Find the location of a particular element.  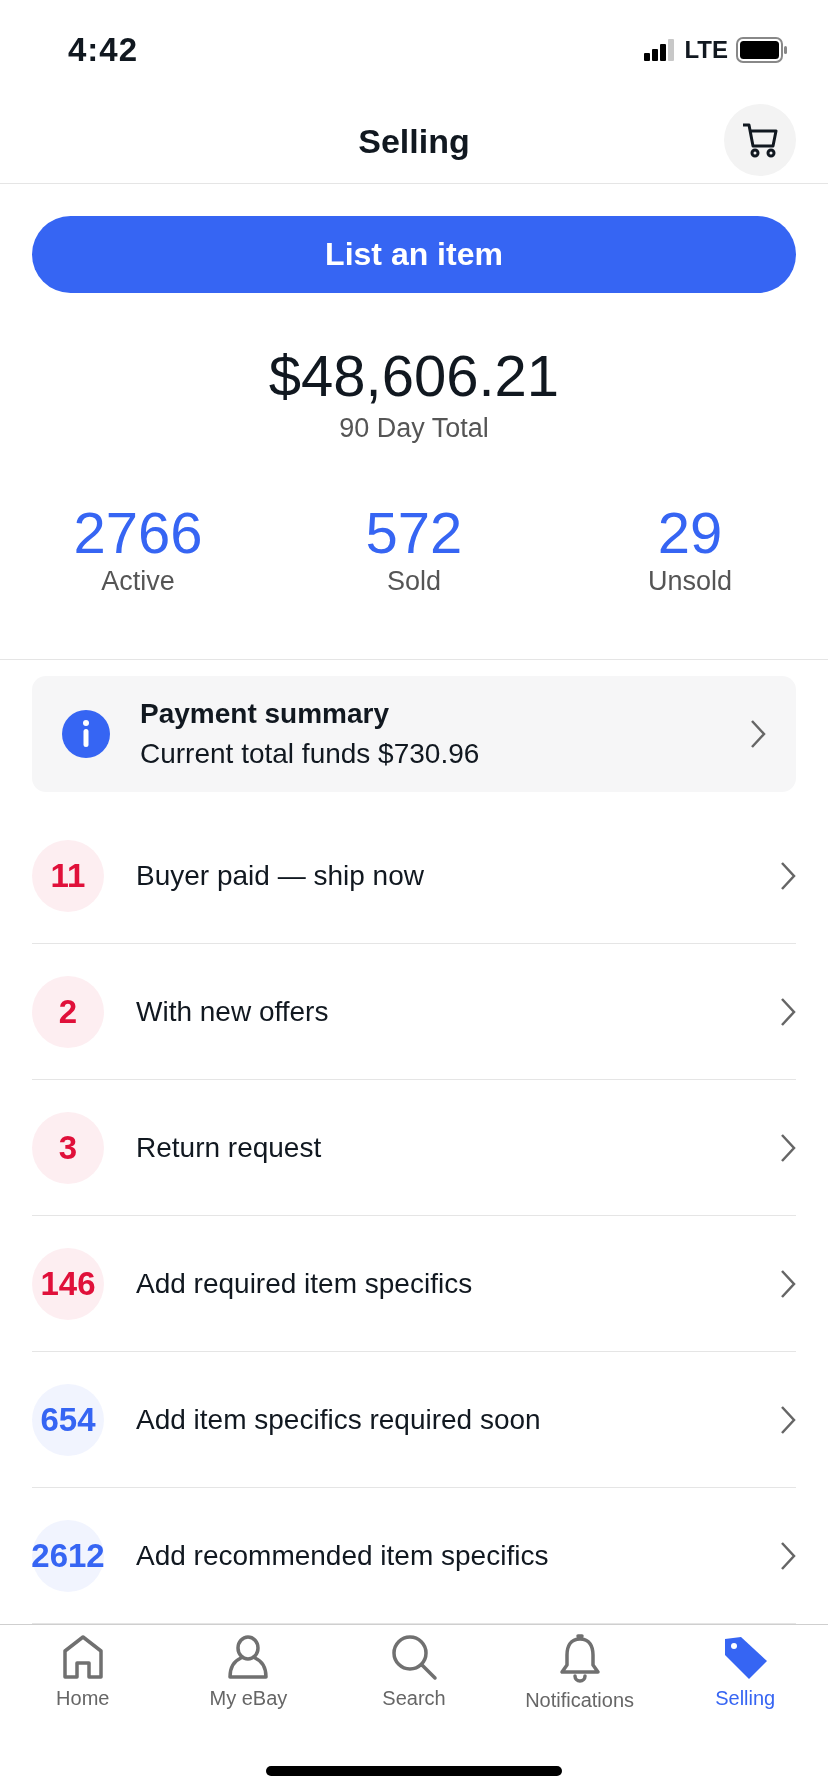

stat-label: Sold is located at coordinates (413, 582).